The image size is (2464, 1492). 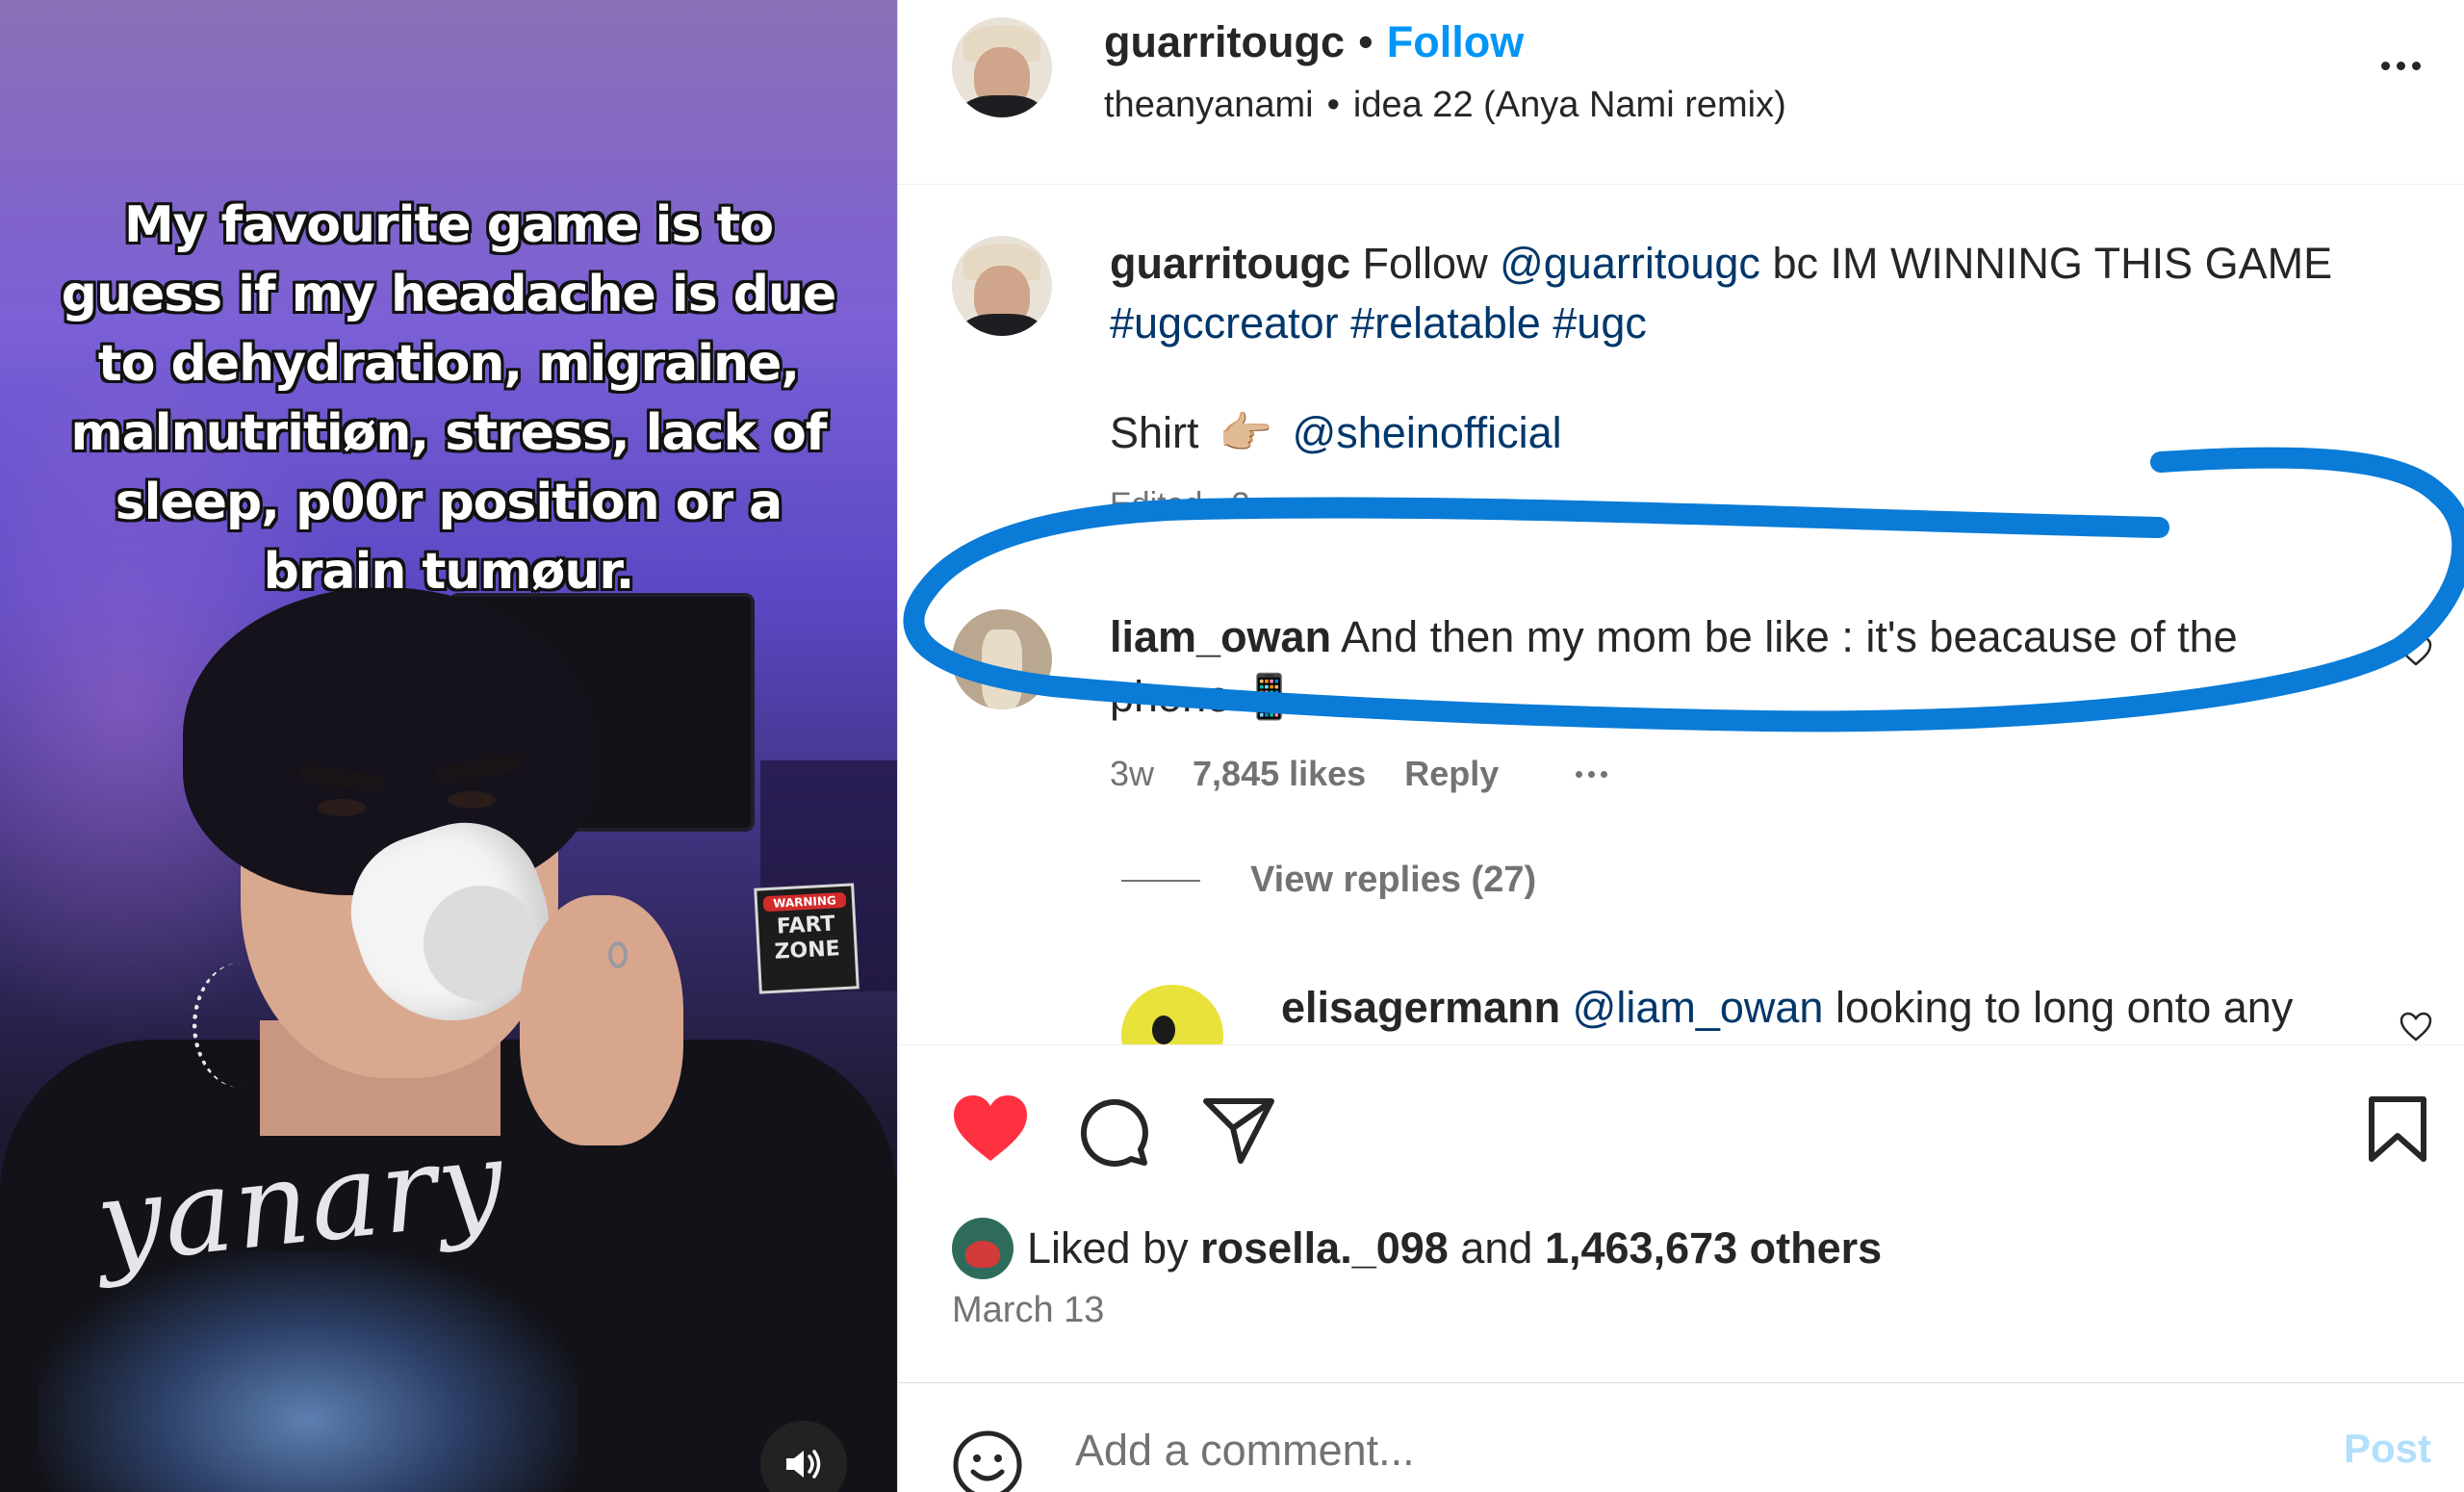 I want to click on caption-username: guarritougc, so click(x=1230, y=263).